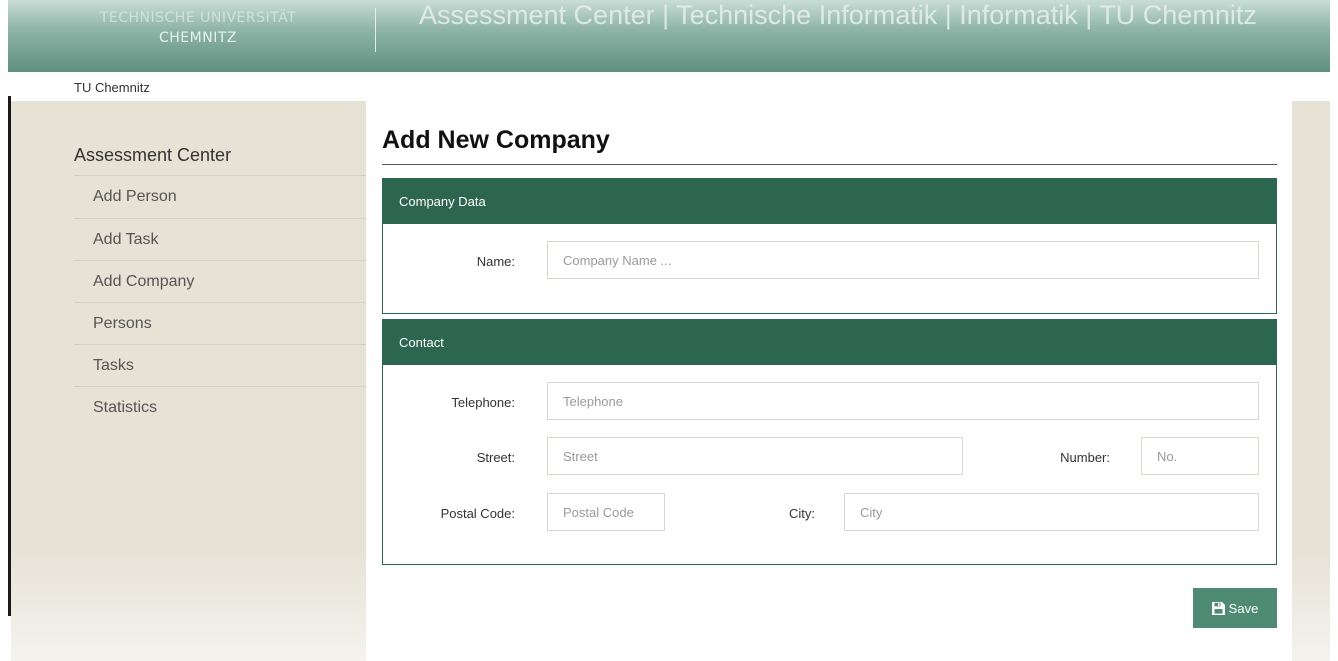  What do you see at coordinates (1218, 608) in the screenshot?
I see `floppy-disk-icon` at bounding box center [1218, 608].